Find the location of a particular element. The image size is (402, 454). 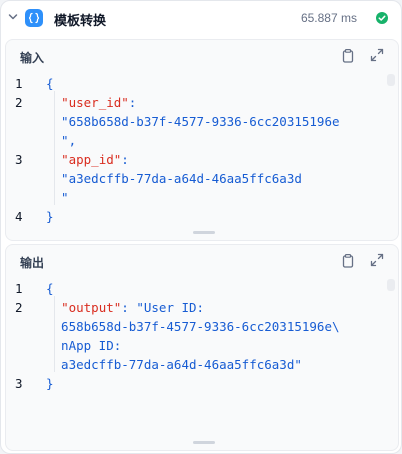

code-token: "658b658d-b37f-4577-9336-6cc20315196e is located at coordinates (193, 121).